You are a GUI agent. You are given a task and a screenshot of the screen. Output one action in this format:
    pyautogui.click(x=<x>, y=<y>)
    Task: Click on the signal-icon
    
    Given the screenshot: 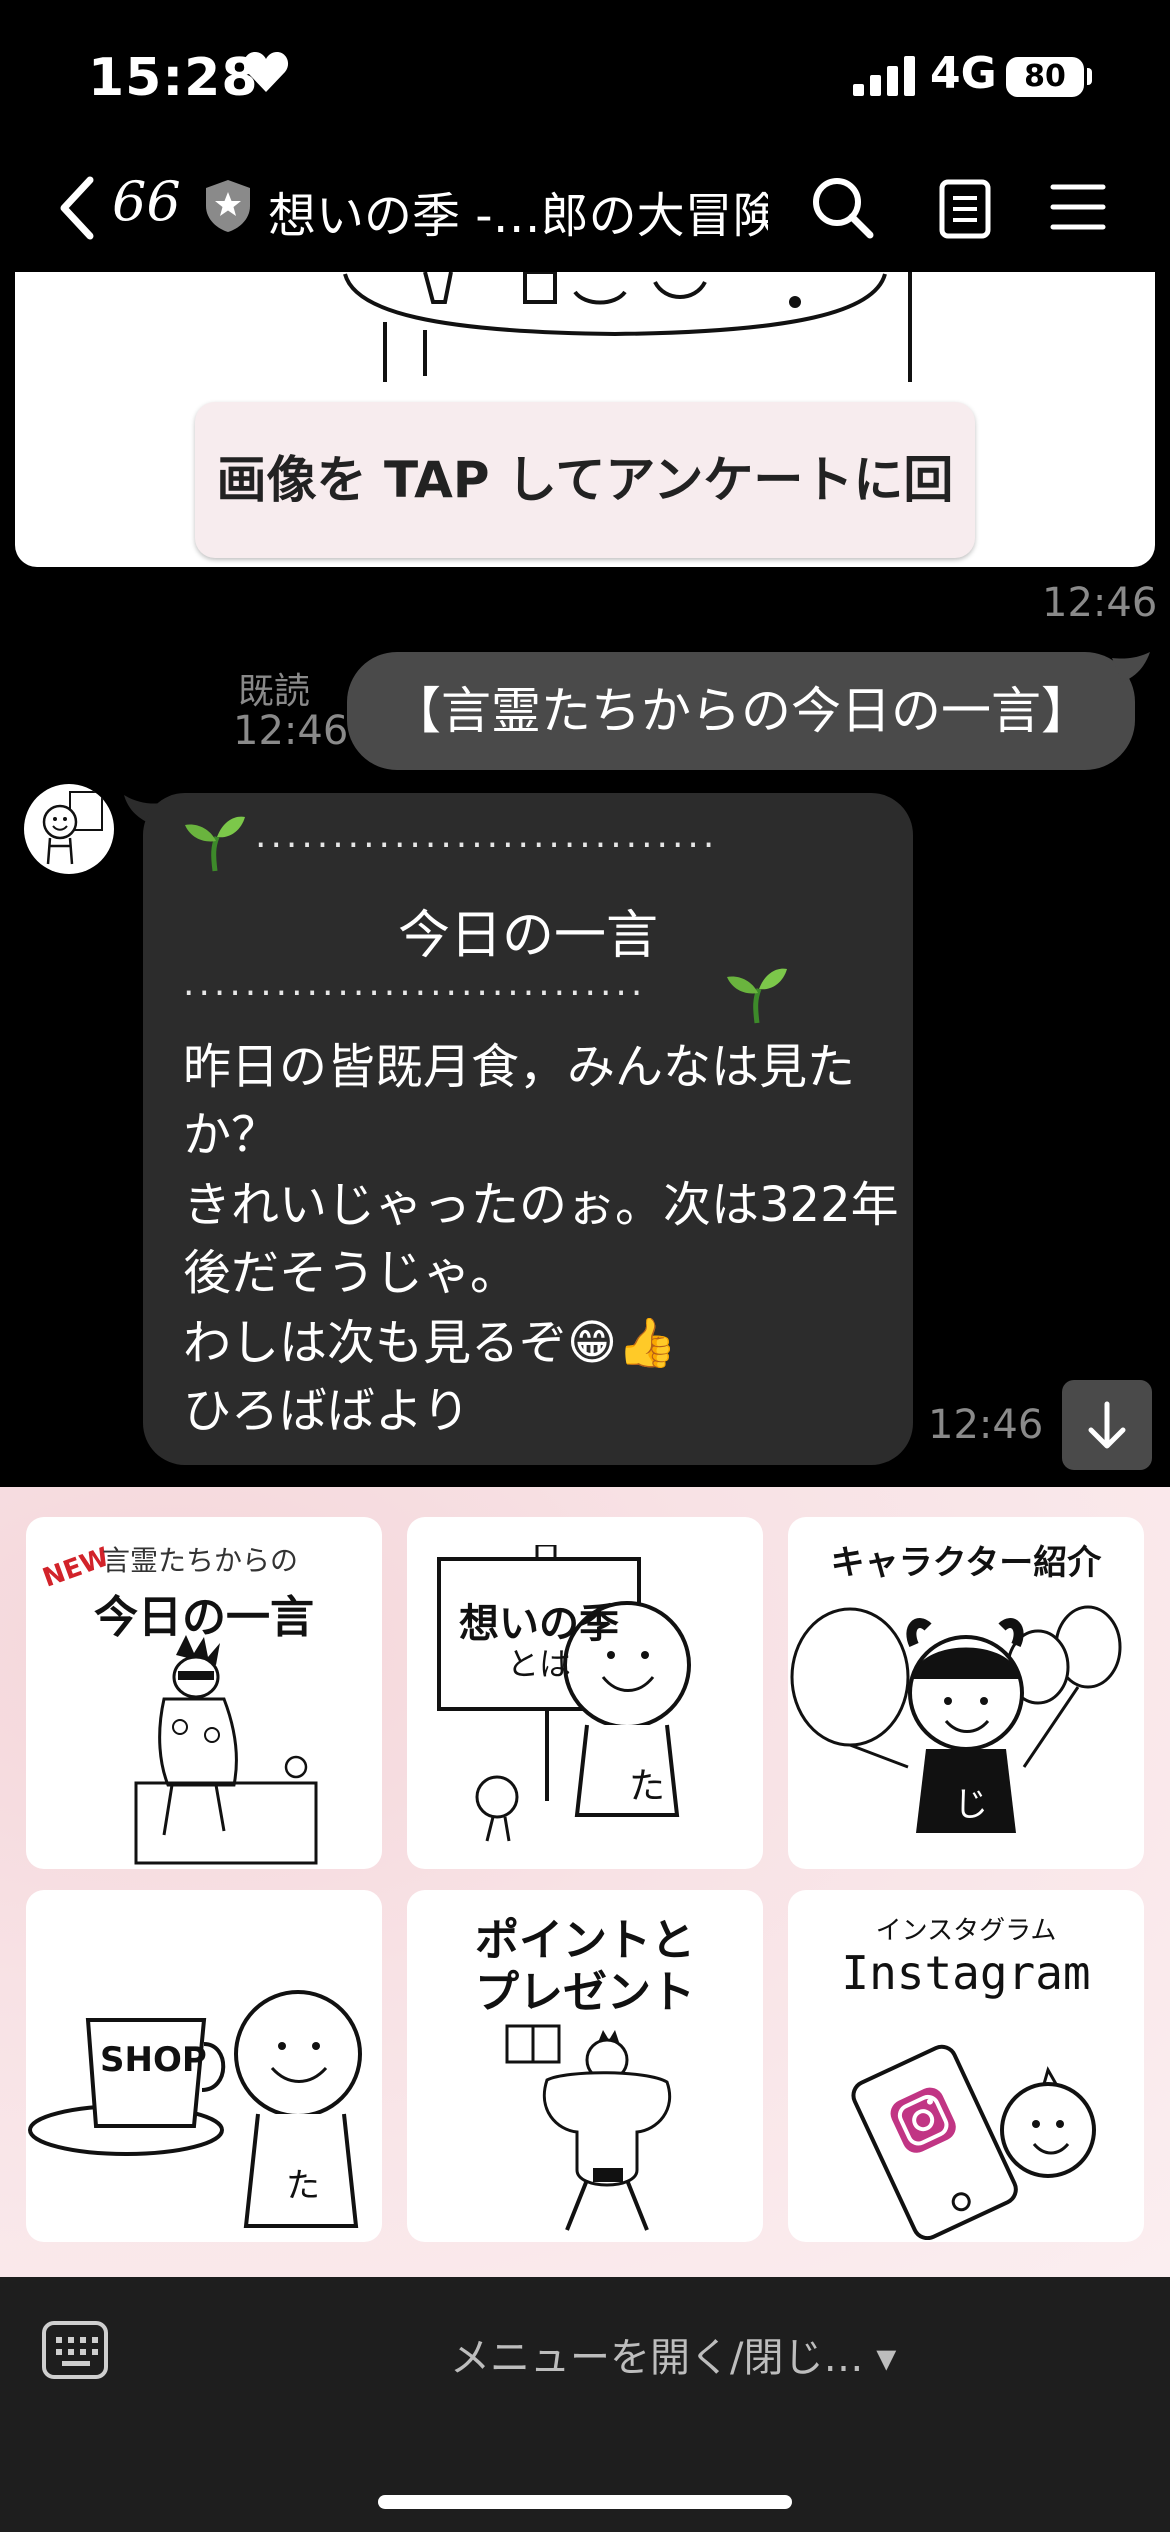 What is the action you would take?
    pyautogui.click(x=884, y=76)
    